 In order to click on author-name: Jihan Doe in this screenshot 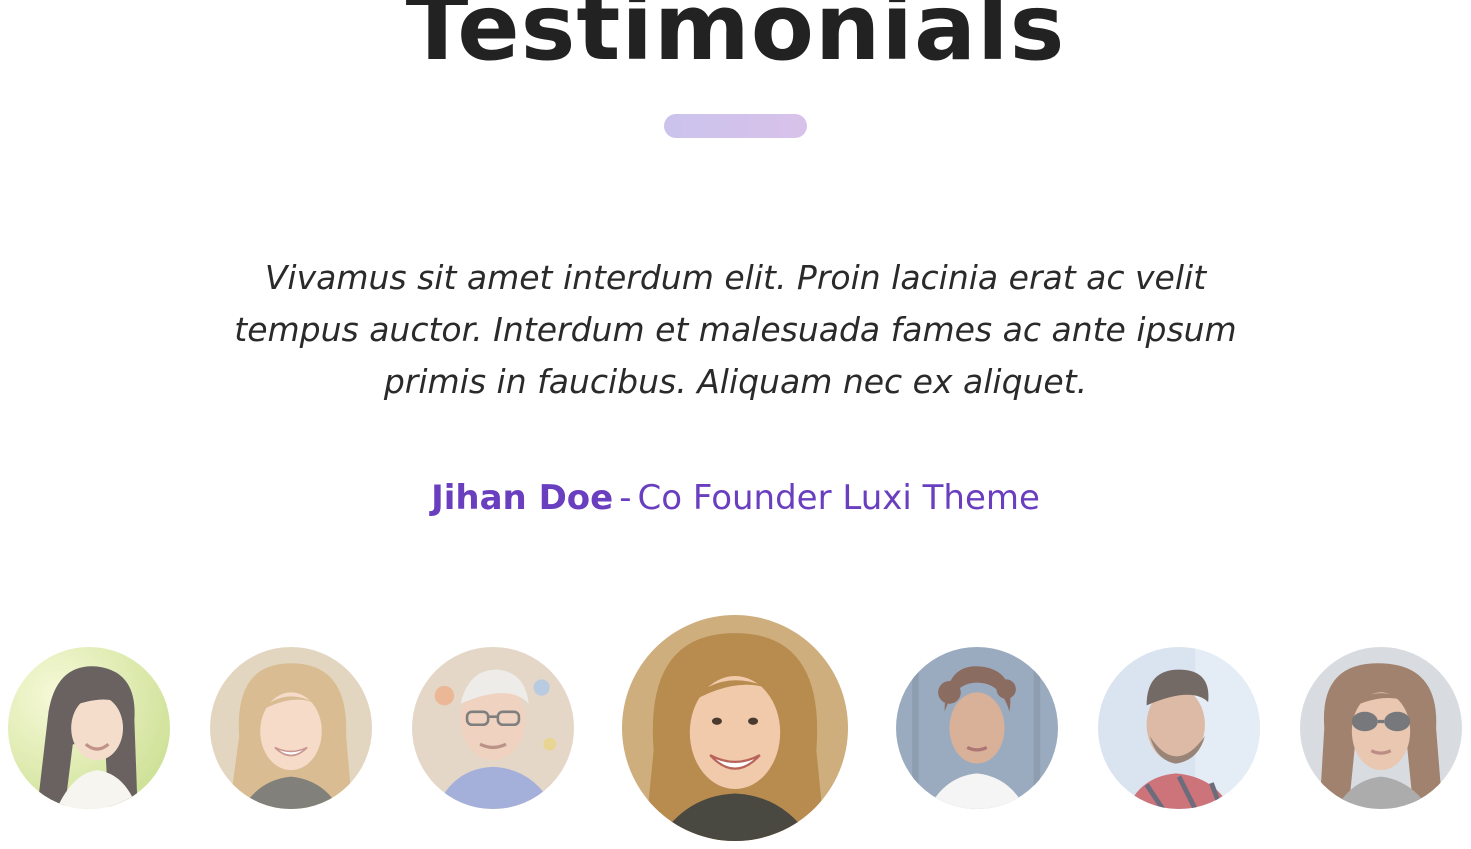, I will do `click(522, 498)`.